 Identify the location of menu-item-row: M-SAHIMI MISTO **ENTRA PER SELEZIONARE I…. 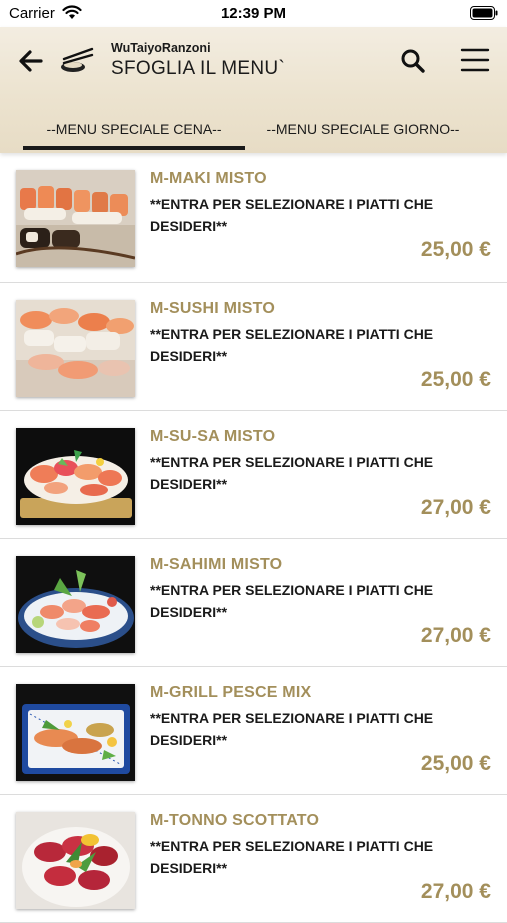
(253, 603).